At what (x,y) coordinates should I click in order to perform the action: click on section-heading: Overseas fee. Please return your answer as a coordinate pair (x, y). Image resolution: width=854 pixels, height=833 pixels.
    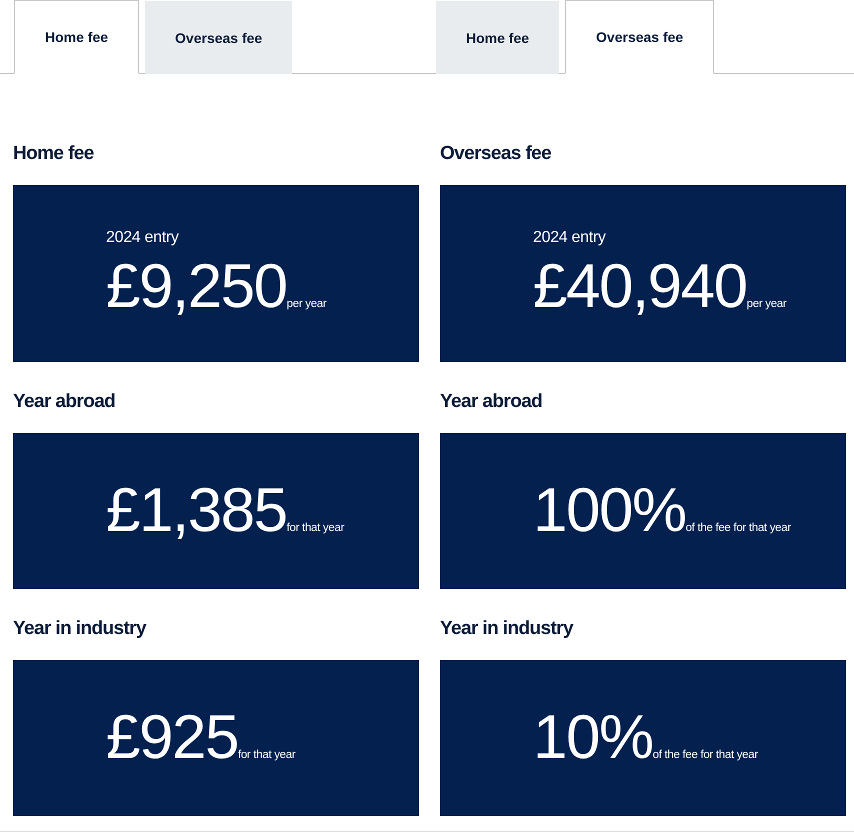
    Looking at the image, I should click on (496, 154).